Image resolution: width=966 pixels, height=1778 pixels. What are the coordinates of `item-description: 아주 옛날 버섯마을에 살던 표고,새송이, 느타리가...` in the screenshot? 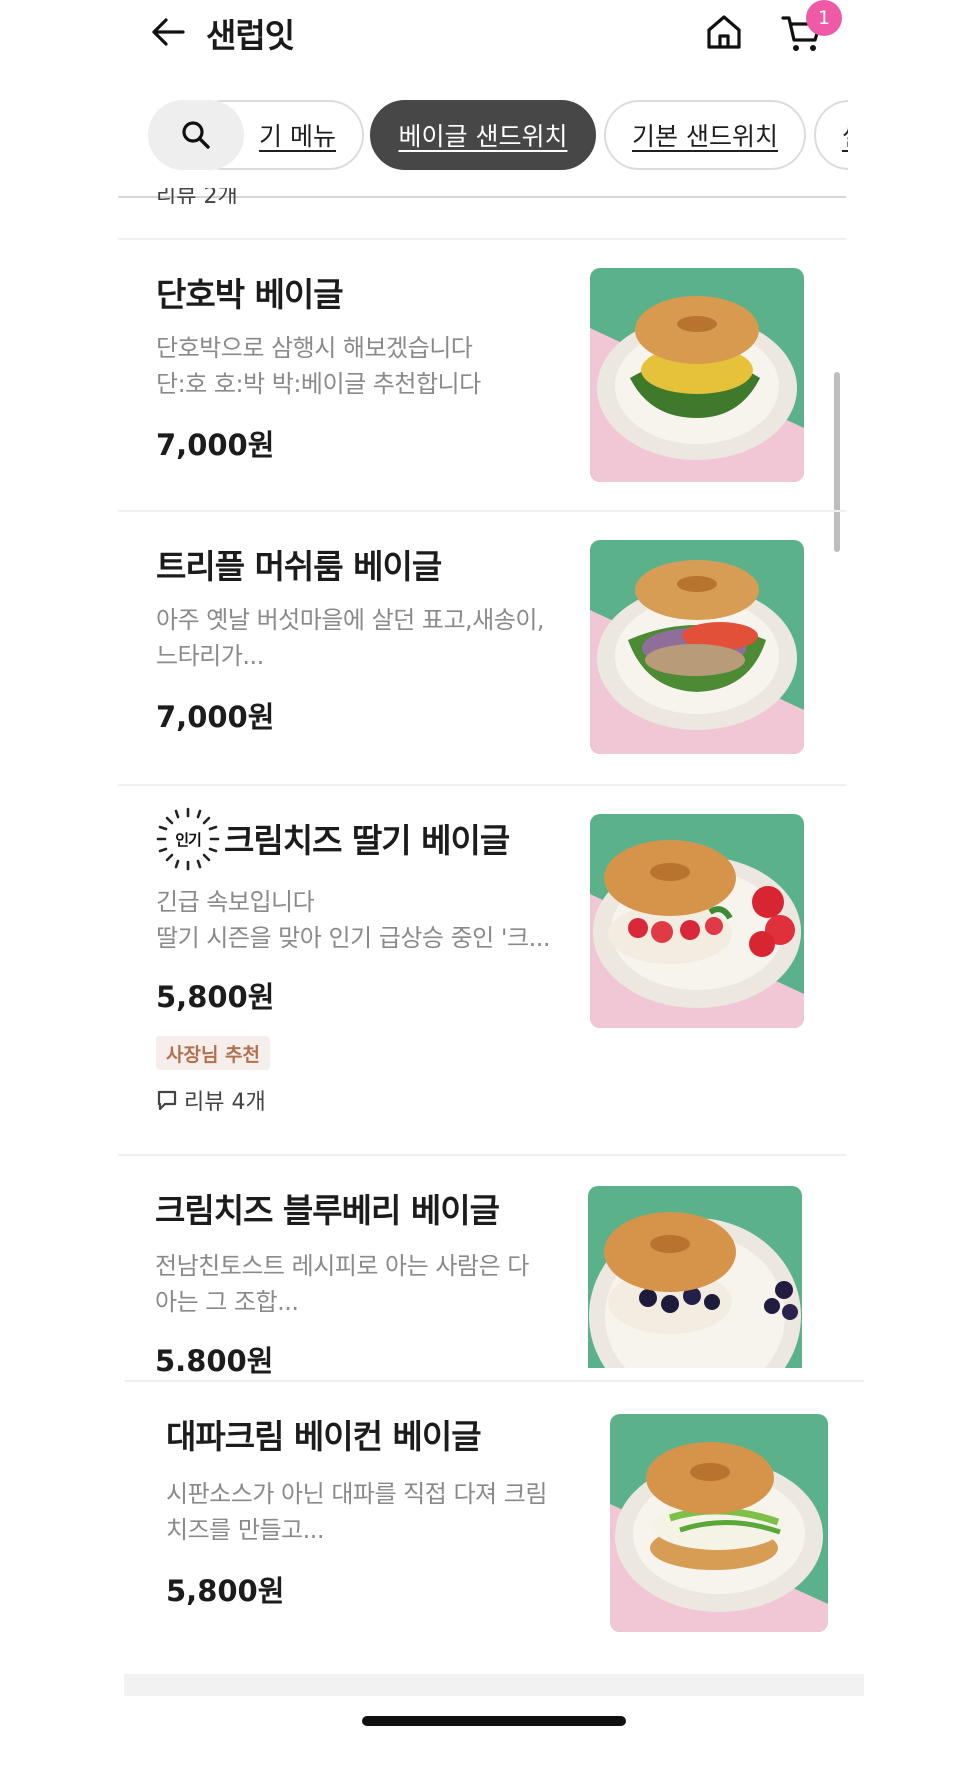 It's located at (350, 638).